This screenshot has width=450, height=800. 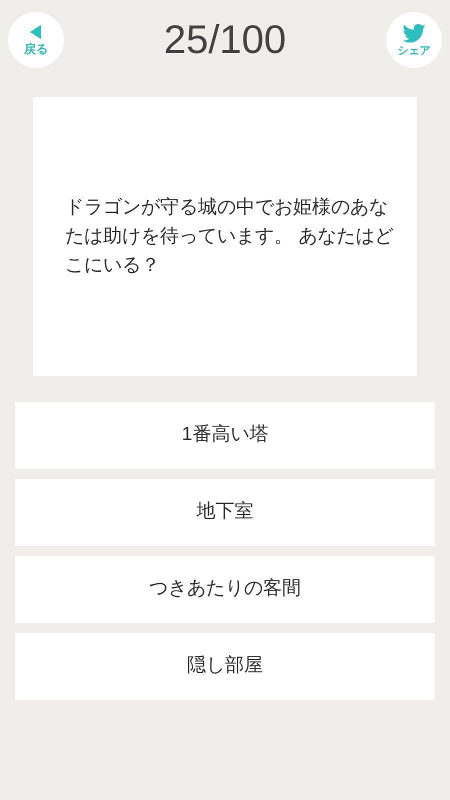 I want to click on answer-button: つきあたりの客間, so click(x=225, y=589).